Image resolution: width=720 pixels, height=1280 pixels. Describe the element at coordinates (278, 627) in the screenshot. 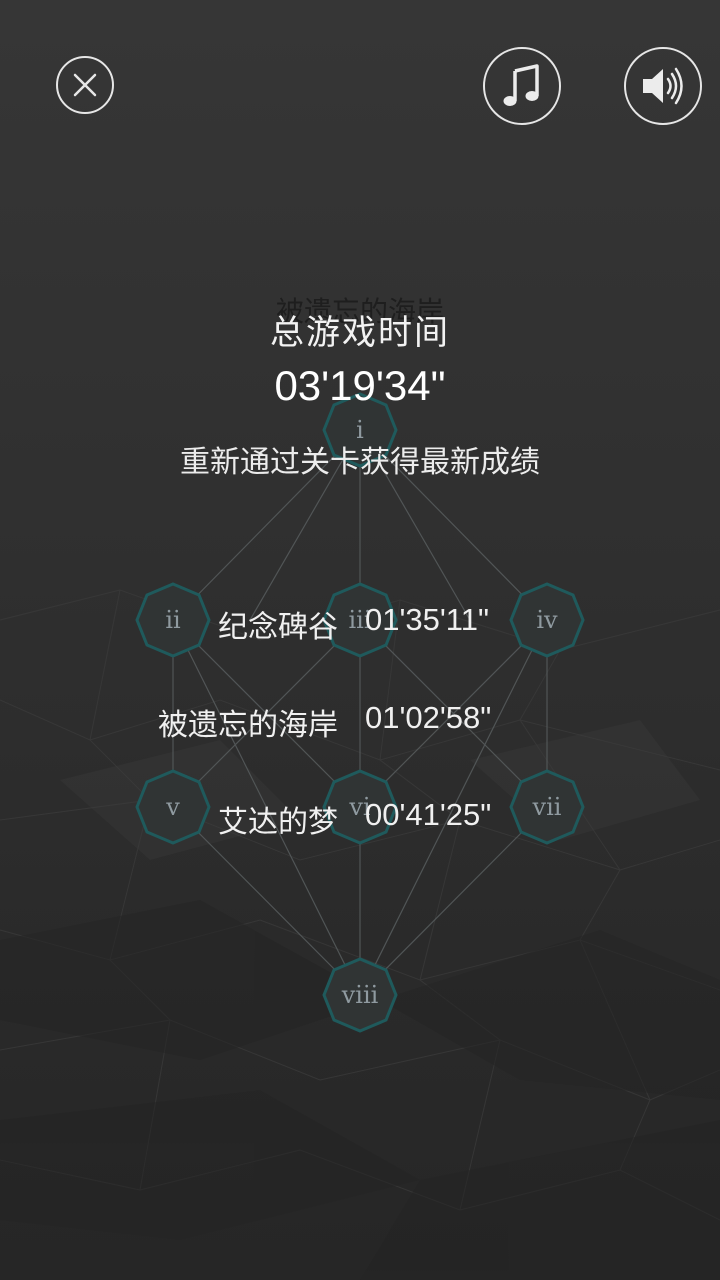

I see `level-name: 纪念碑谷` at that location.